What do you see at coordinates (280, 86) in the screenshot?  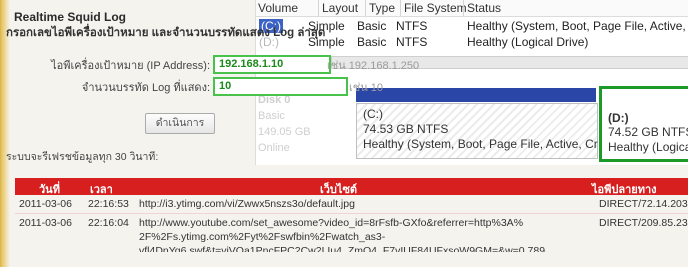 I see `lines-input: 10` at bounding box center [280, 86].